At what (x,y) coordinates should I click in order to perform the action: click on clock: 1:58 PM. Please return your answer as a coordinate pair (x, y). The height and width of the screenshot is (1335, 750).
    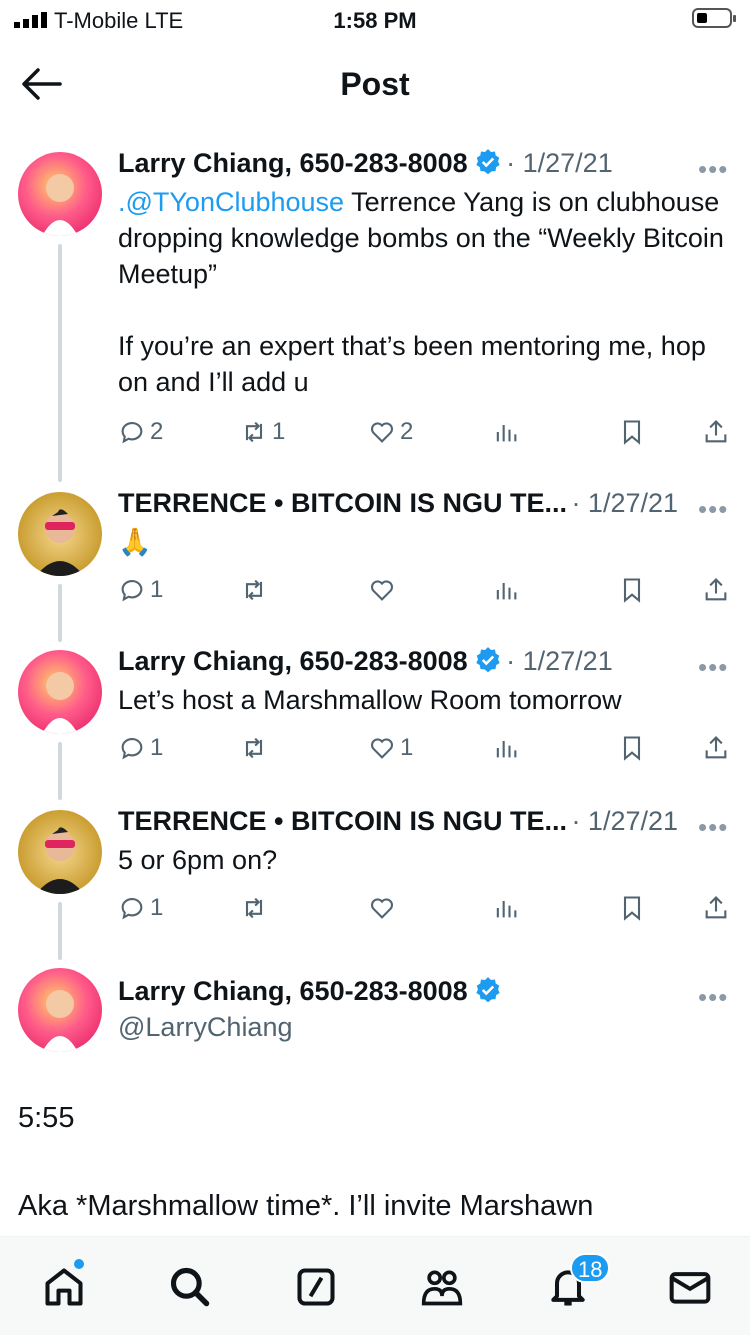
    Looking at the image, I should click on (375, 20).